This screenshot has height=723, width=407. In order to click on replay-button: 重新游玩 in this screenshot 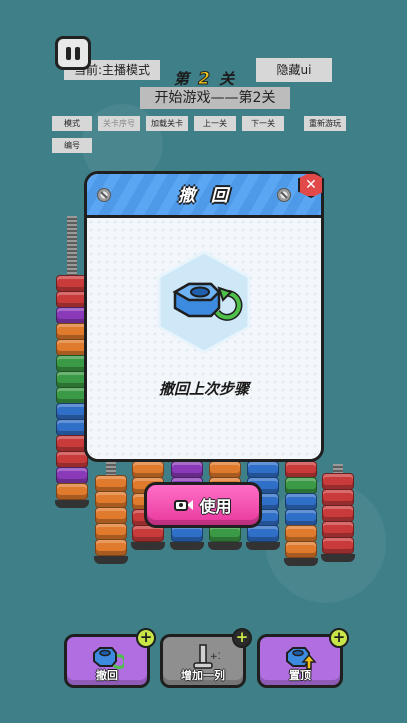, I will do `click(325, 123)`.